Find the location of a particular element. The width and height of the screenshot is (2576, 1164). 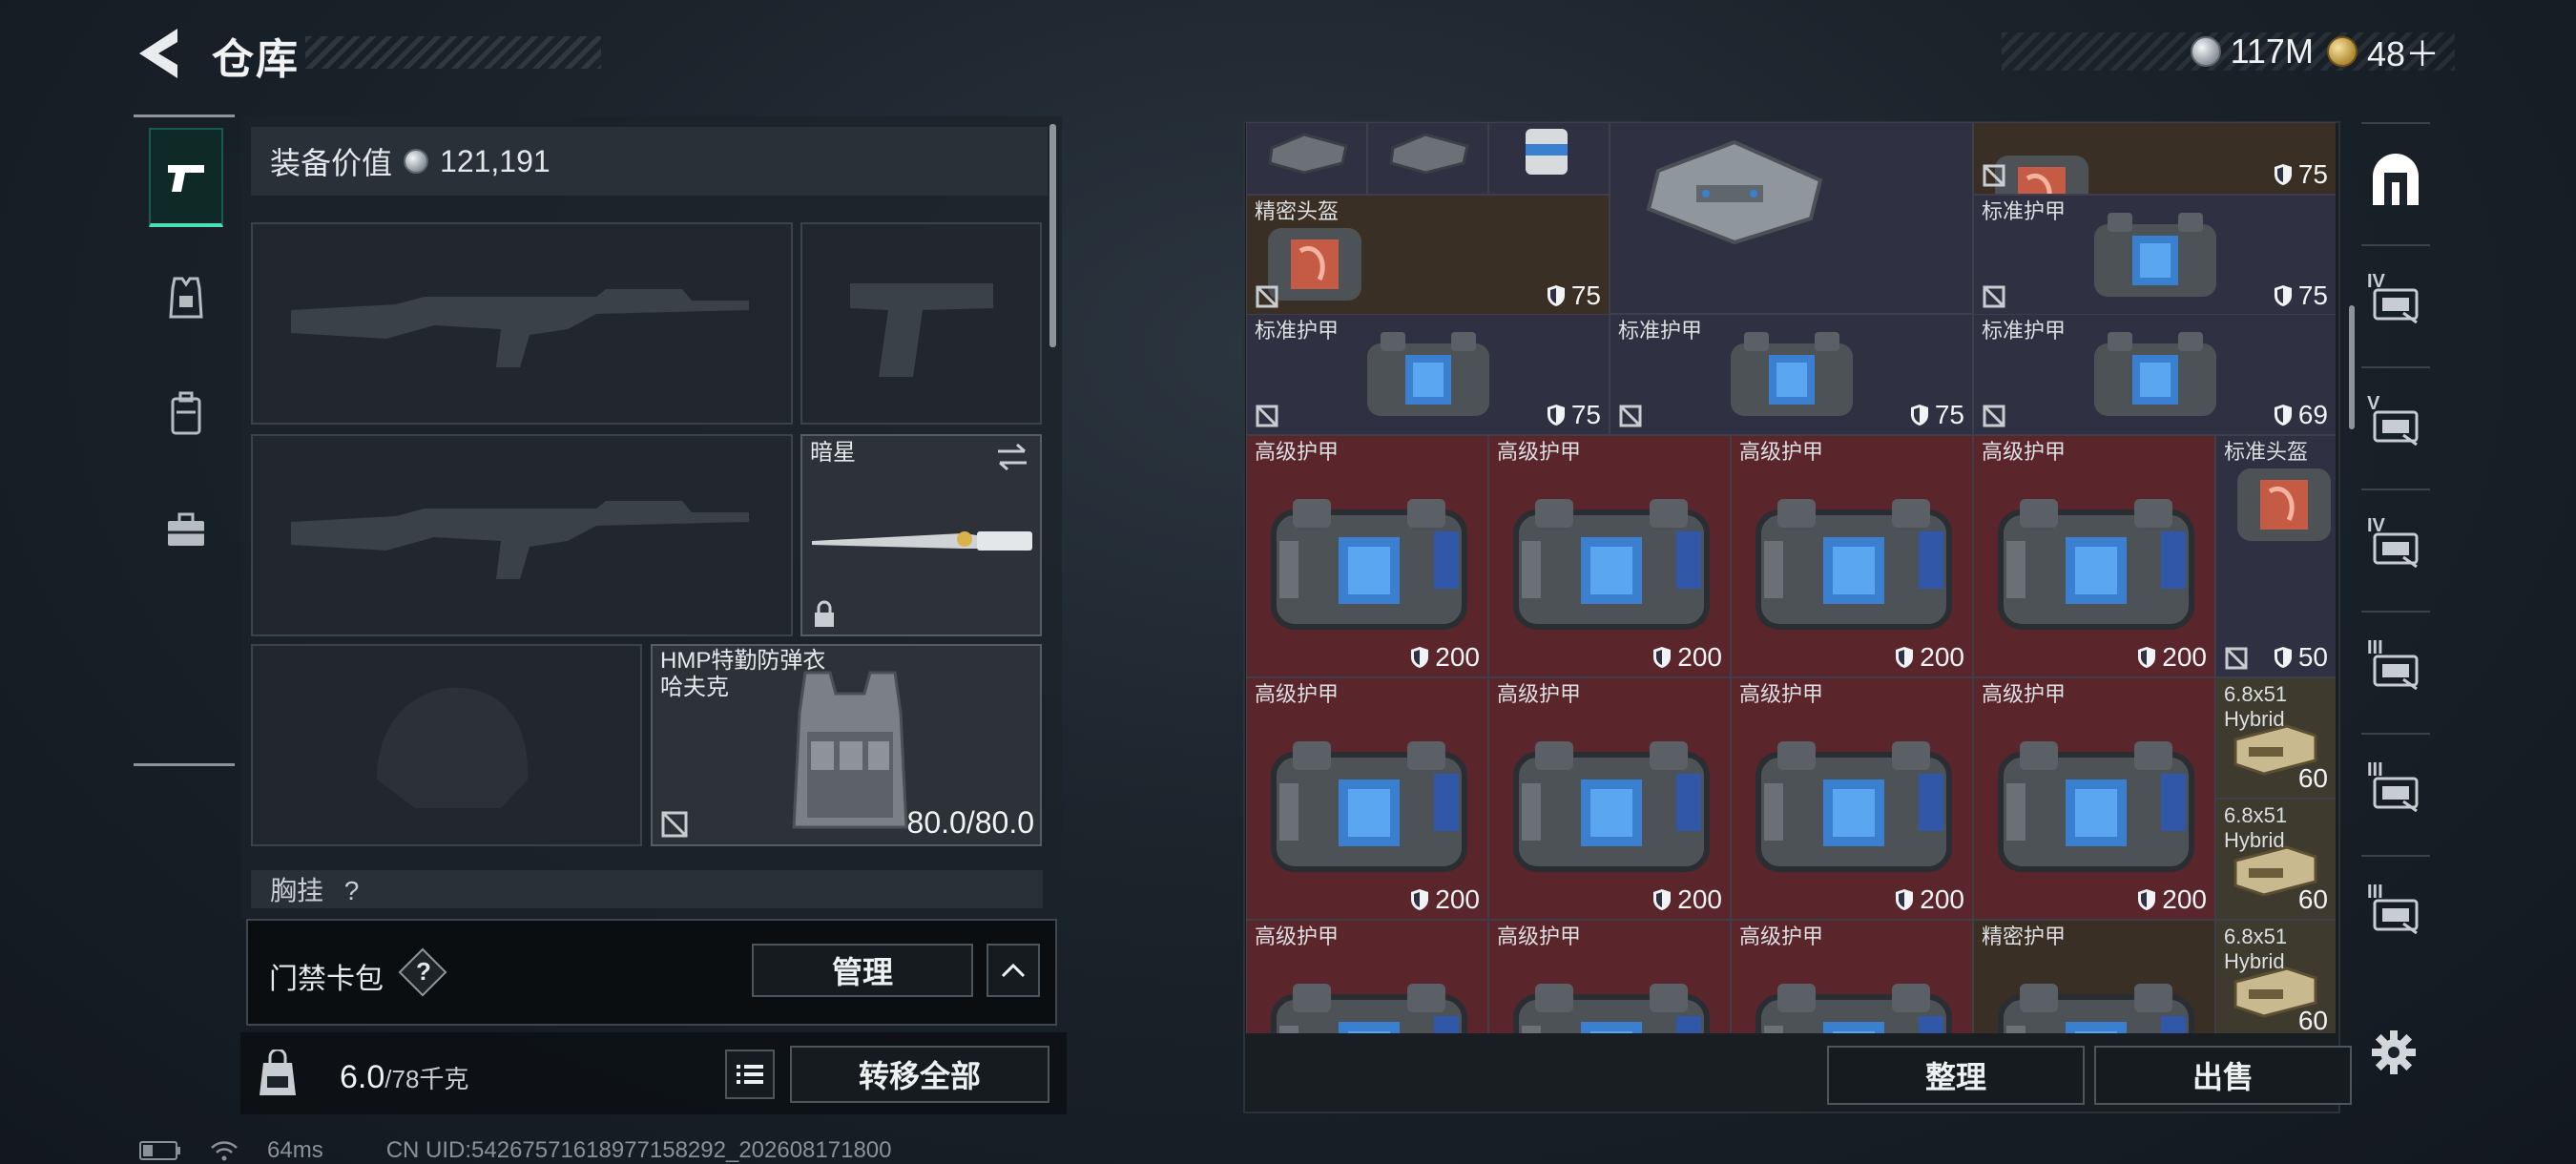

stash-item: 标准护甲 69 is located at coordinates (2154, 374).